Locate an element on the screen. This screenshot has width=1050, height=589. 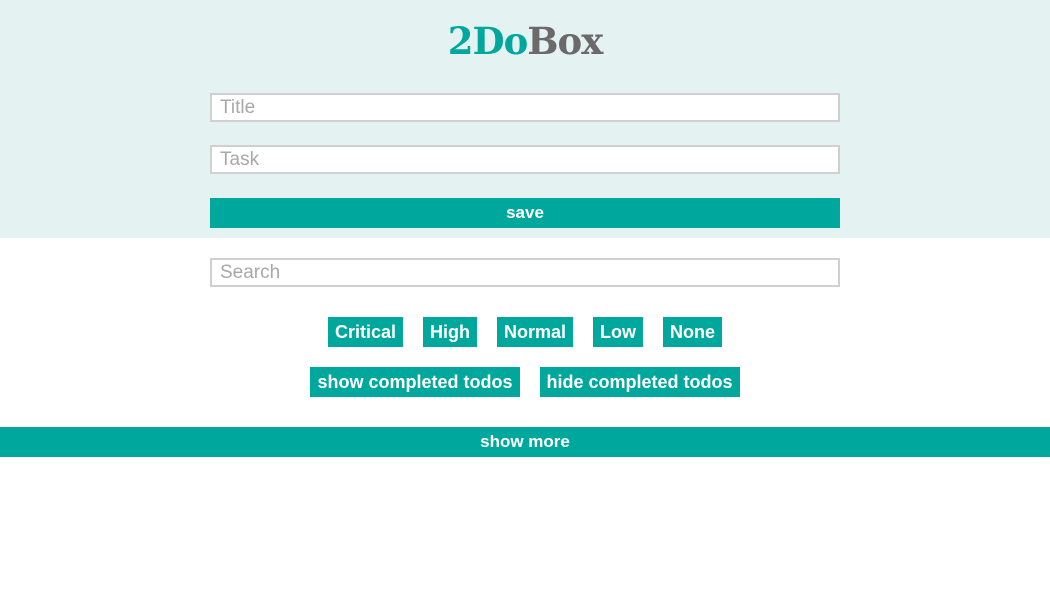
filter-normal-button: Normal is located at coordinates (535, 332).